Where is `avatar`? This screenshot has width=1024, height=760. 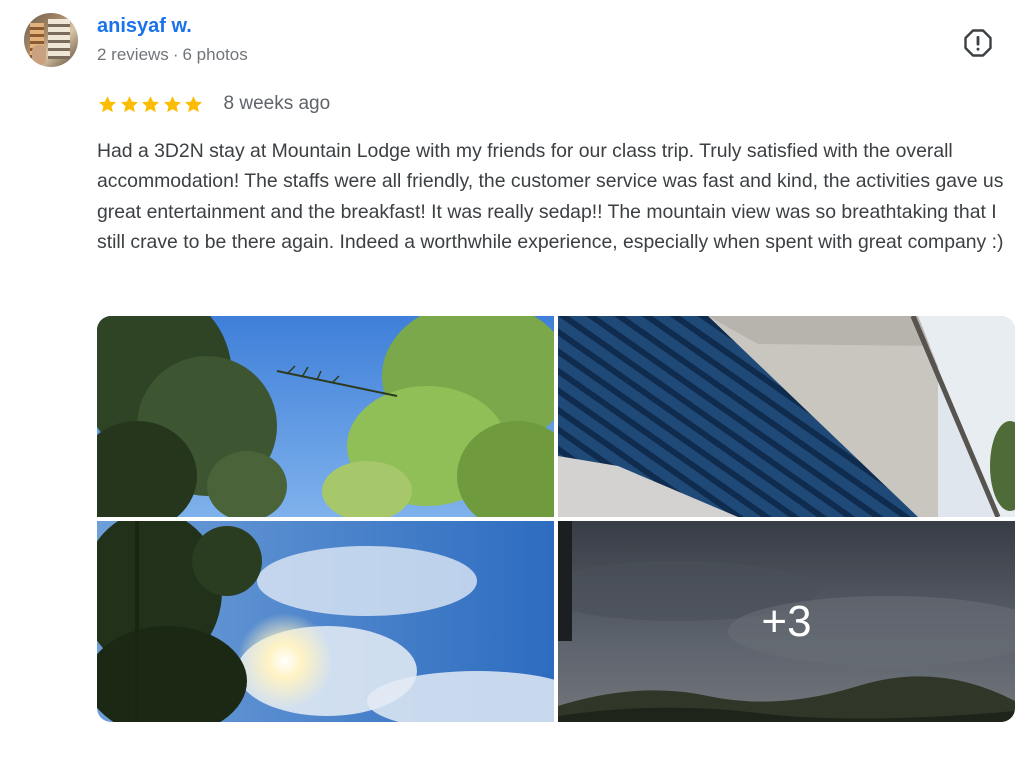
avatar is located at coordinates (51, 40).